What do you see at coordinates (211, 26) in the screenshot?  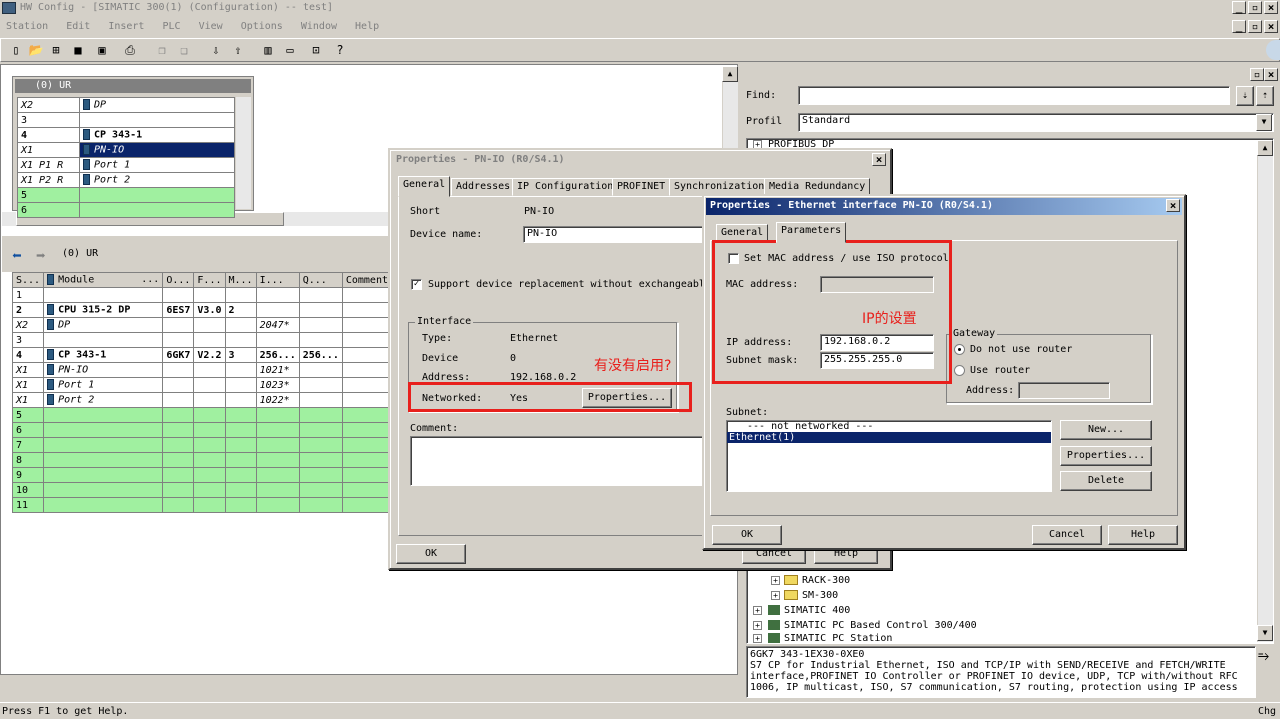 I see `menu-view: View` at bounding box center [211, 26].